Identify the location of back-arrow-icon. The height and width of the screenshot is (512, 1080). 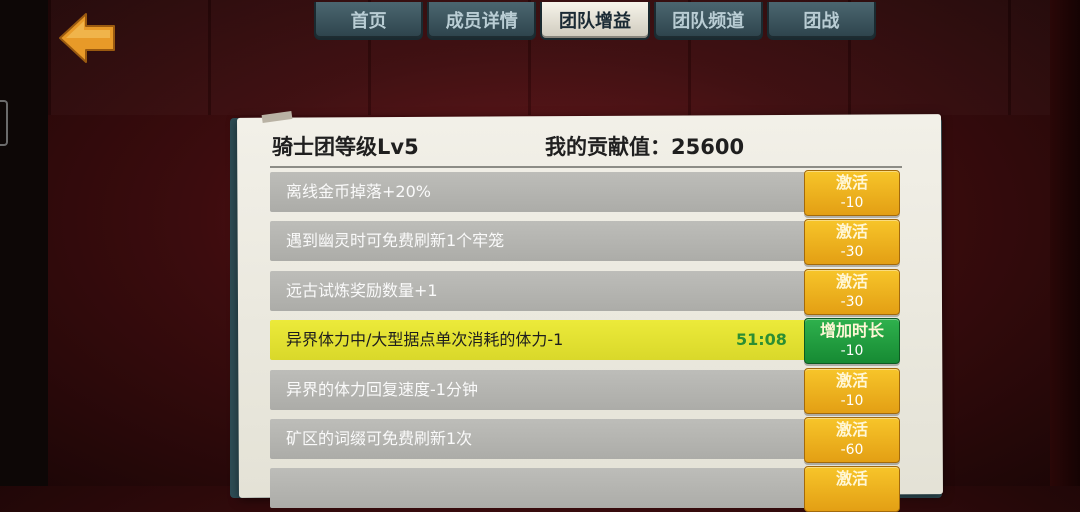
(89, 37).